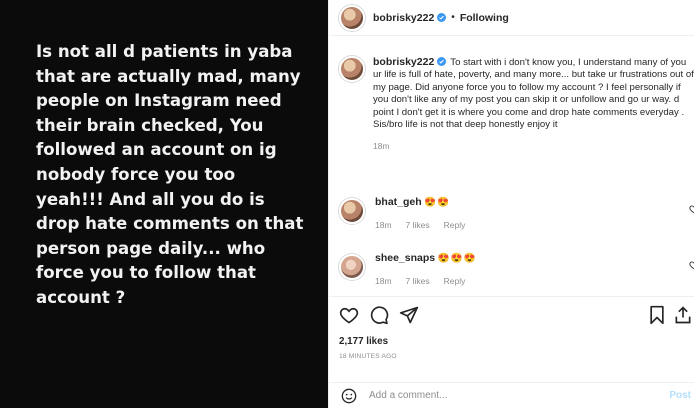 This screenshot has height=408, width=694. Describe the element at coordinates (437, 202) in the screenshot. I see `comment-text: 😍😍` at that location.